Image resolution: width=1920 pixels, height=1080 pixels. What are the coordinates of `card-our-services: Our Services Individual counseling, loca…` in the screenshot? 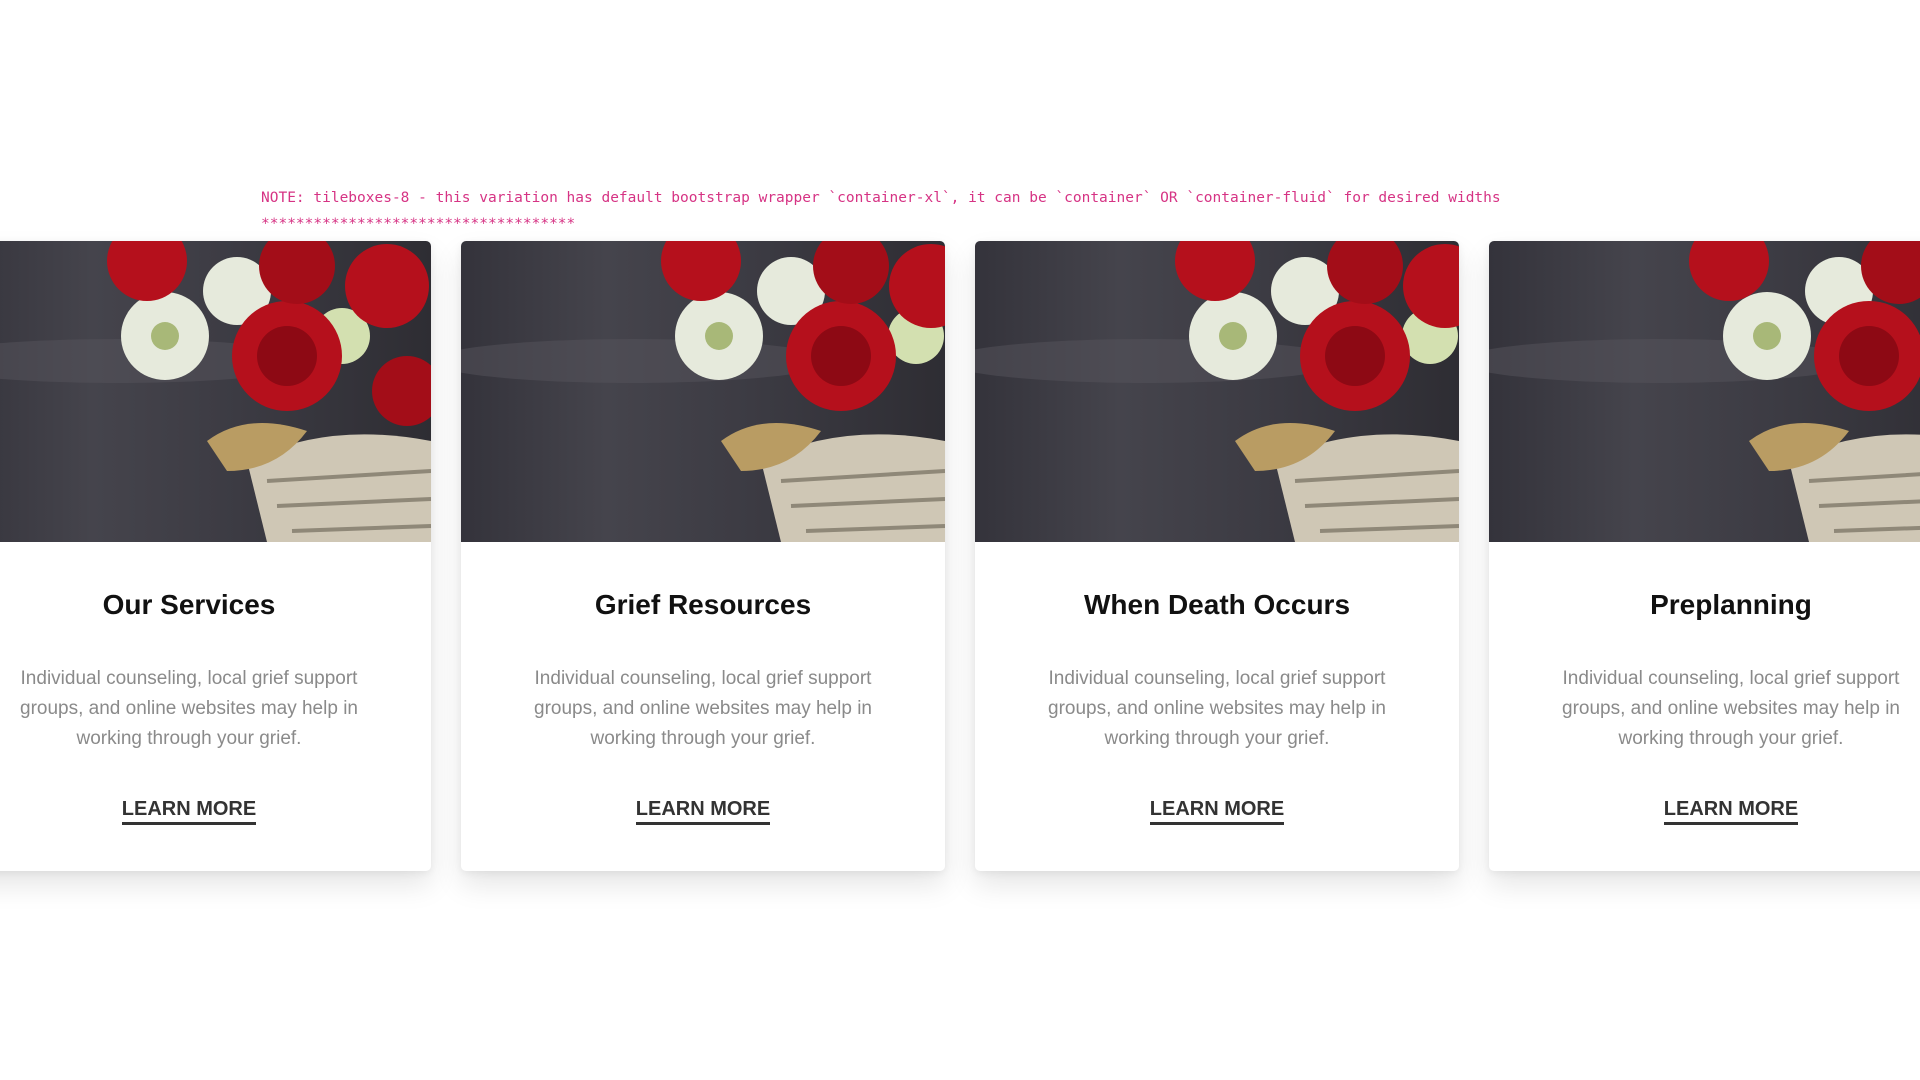 It's located at (215, 556).